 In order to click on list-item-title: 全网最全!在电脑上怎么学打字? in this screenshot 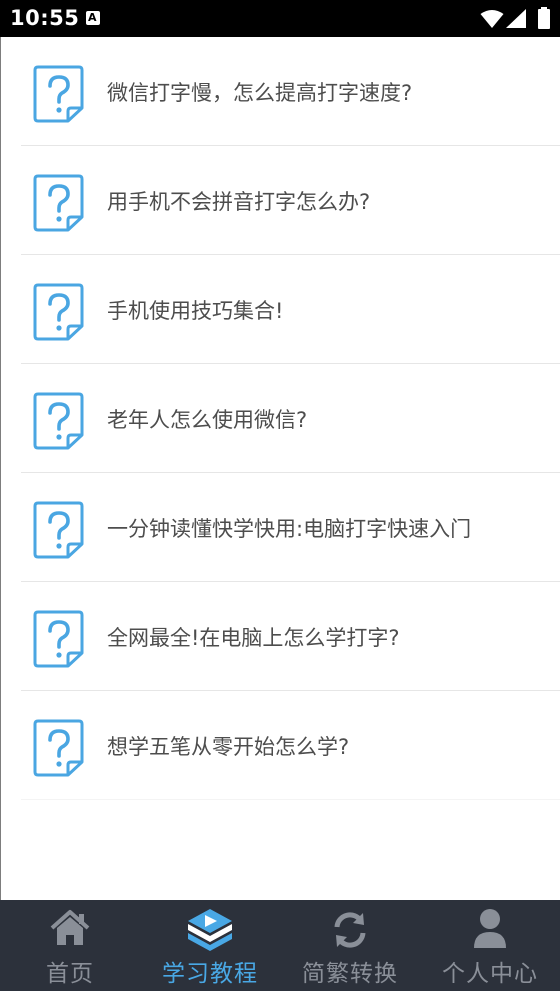, I will do `click(253, 638)`.